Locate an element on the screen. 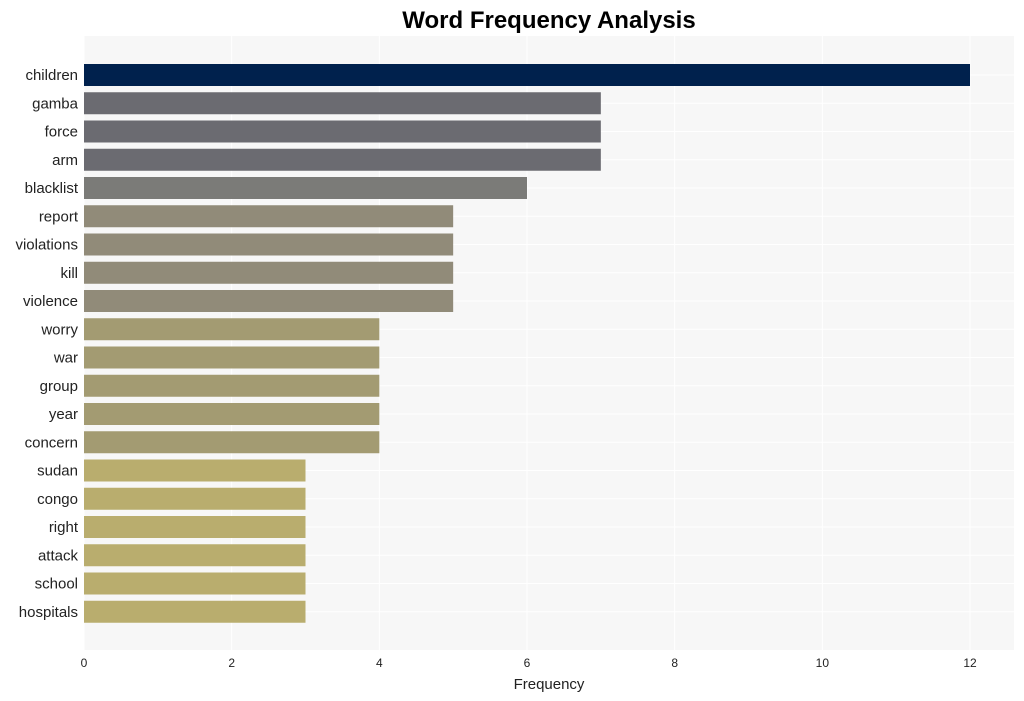  y-tick-label: sudan is located at coordinates (57, 471).